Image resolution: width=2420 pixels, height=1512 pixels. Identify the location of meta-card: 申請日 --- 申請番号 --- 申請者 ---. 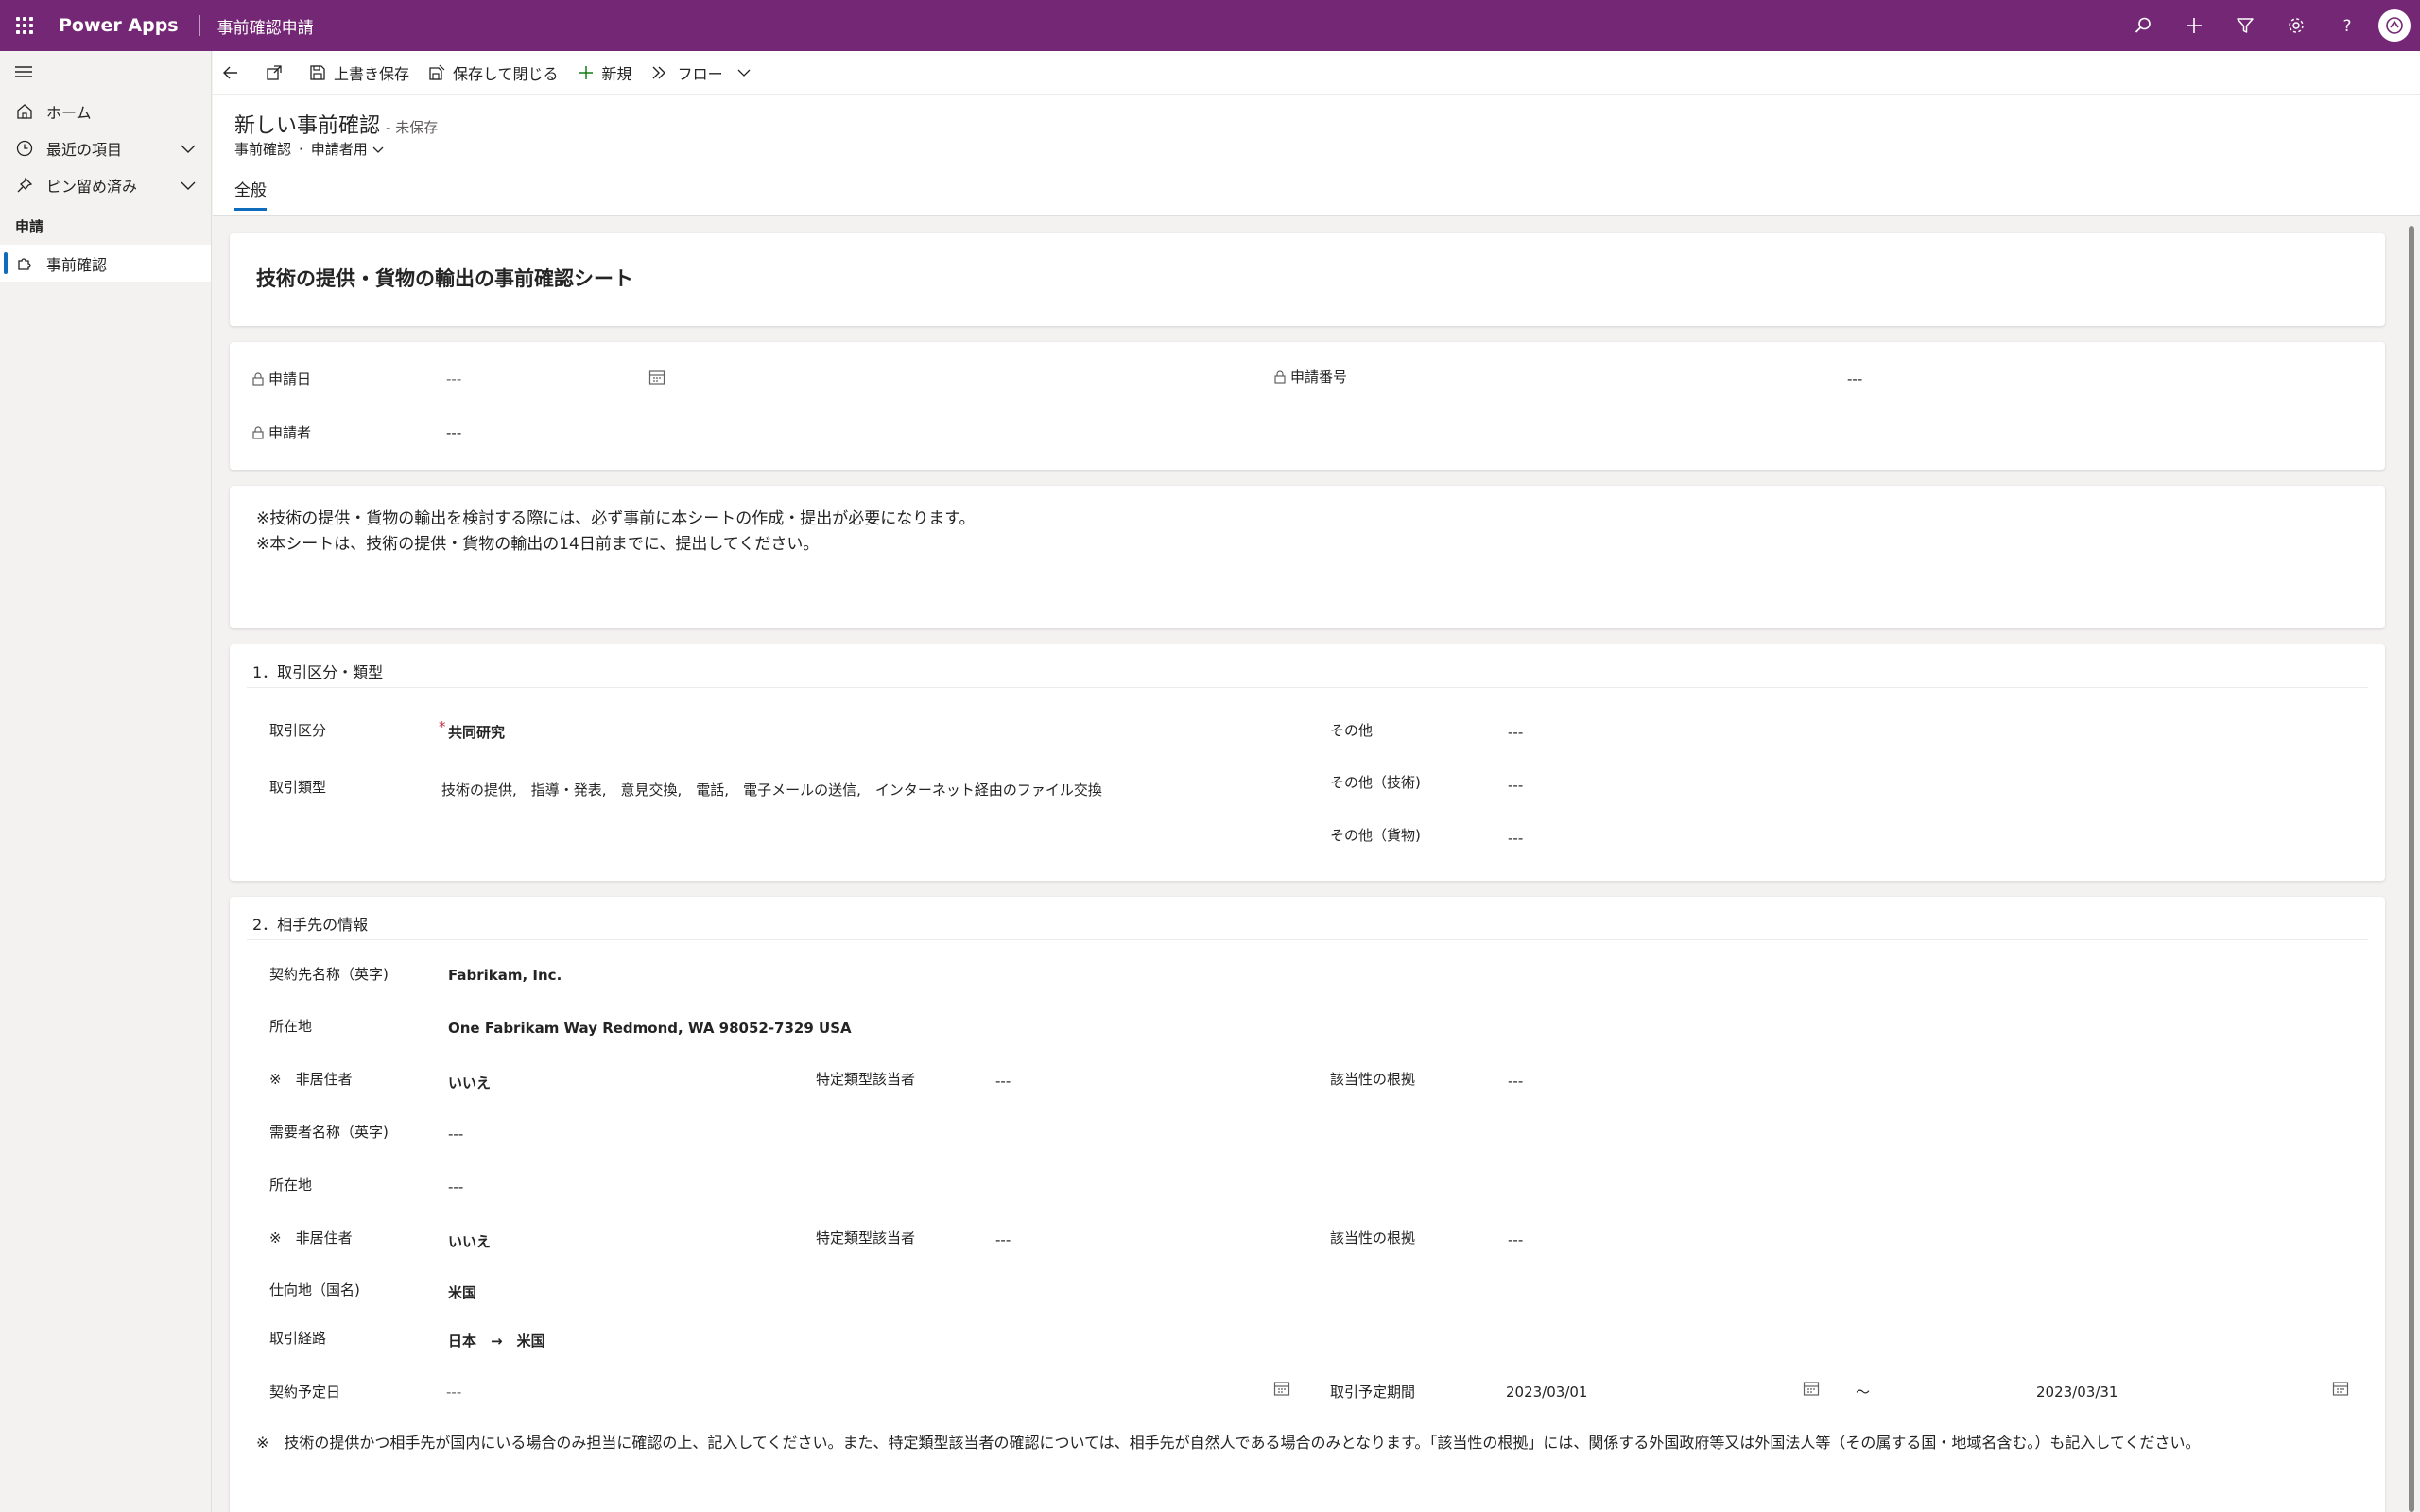
(1307, 406).